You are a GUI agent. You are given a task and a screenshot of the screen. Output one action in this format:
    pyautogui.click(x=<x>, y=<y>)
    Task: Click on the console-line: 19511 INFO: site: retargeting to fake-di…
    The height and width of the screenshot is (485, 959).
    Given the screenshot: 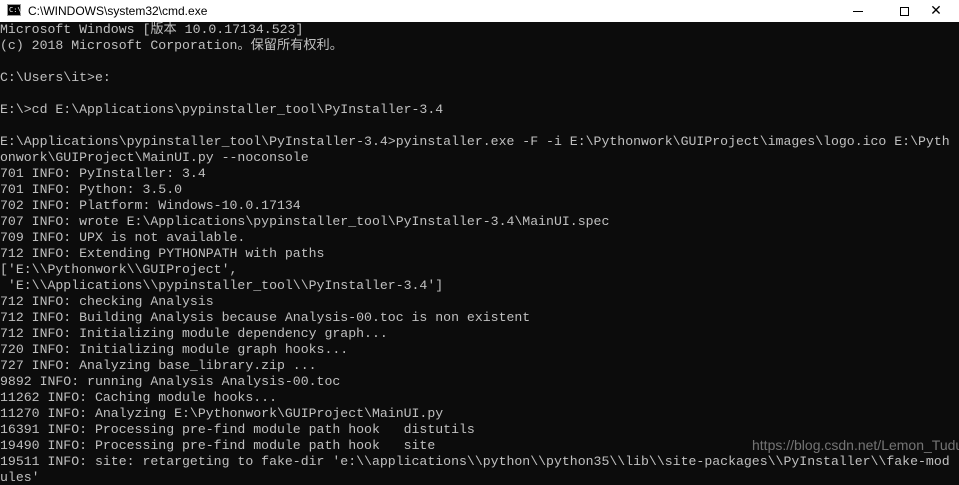 What is the action you would take?
    pyautogui.click(x=475, y=461)
    